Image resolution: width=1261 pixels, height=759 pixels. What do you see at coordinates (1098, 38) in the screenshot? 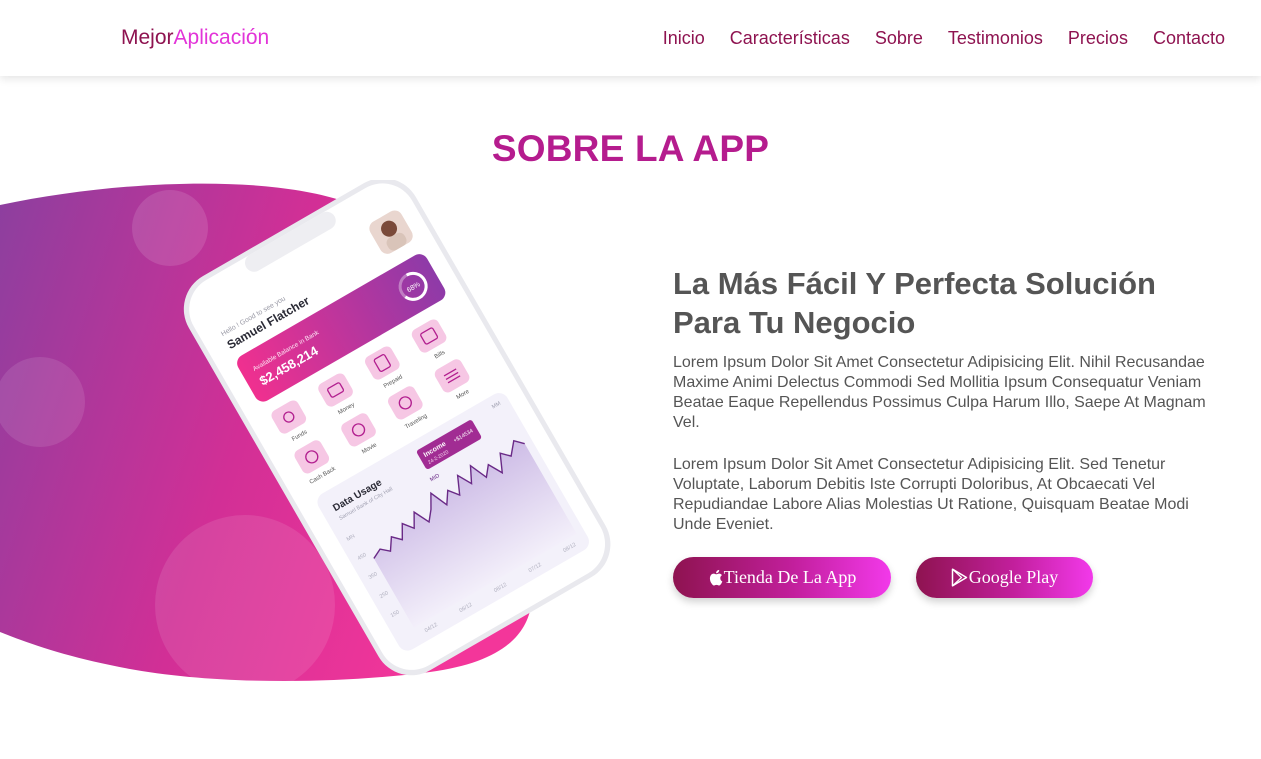
I see `nav-link-precios: Precios` at bounding box center [1098, 38].